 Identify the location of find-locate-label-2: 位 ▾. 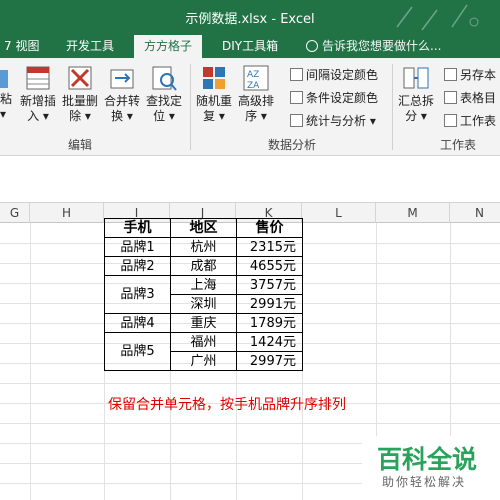
(164, 116).